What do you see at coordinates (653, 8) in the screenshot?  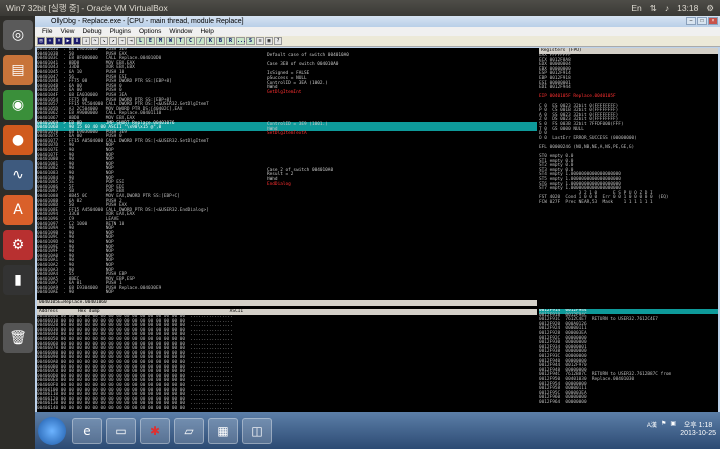 I see `network-icon: ⇅` at bounding box center [653, 8].